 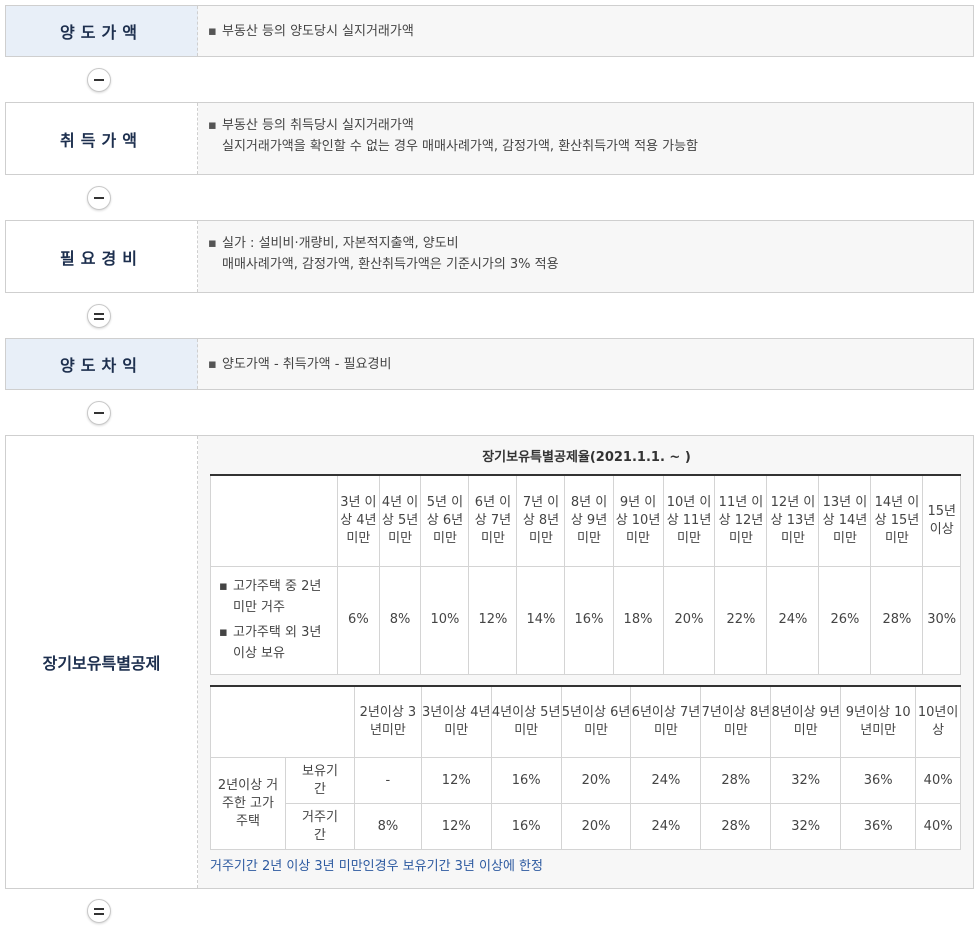 What do you see at coordinates (596, 721) in the screenshot?
I see `header-cell: 5년이상 6년미만` at bounding box center [596, 721].